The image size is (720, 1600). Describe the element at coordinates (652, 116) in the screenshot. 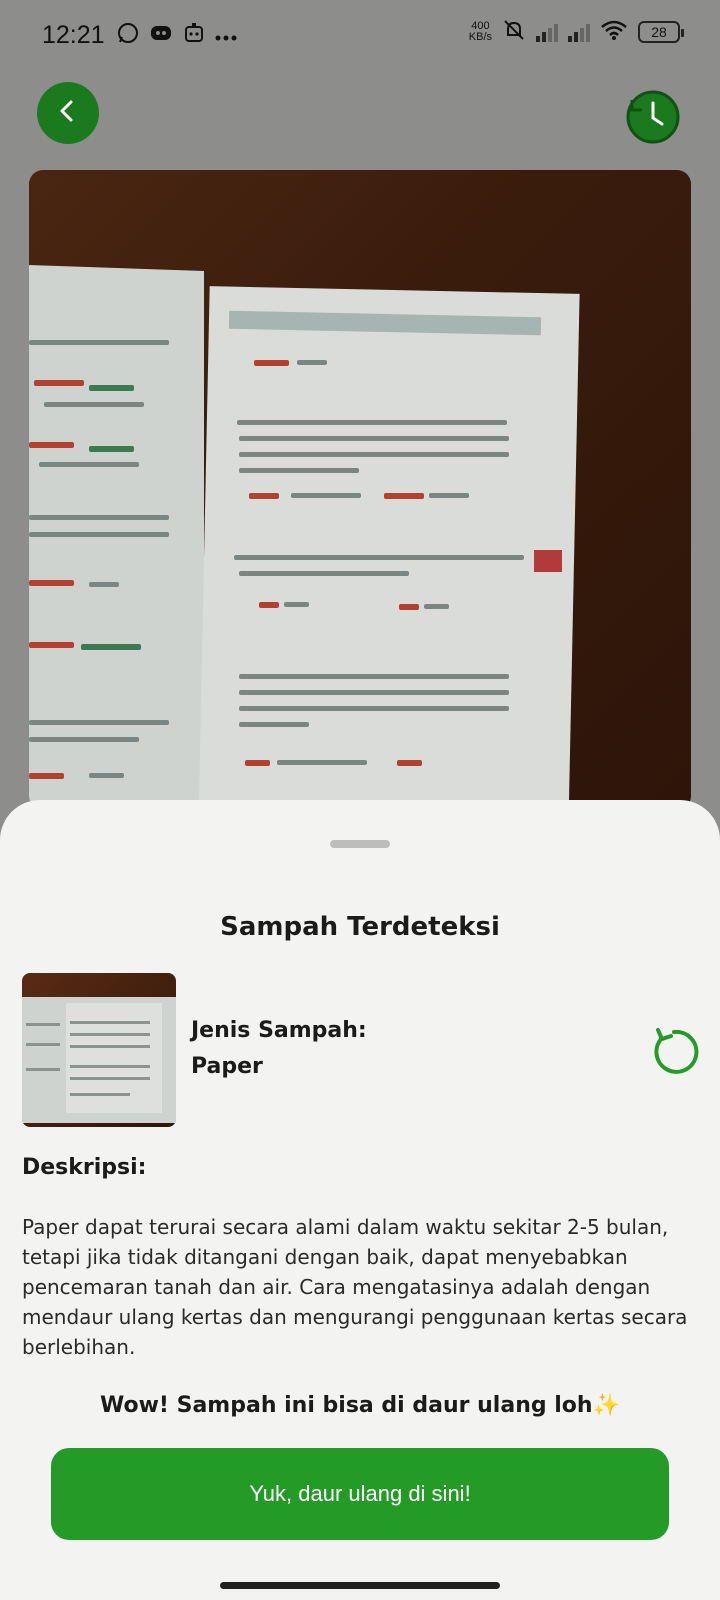

I see `history-button` at that location.